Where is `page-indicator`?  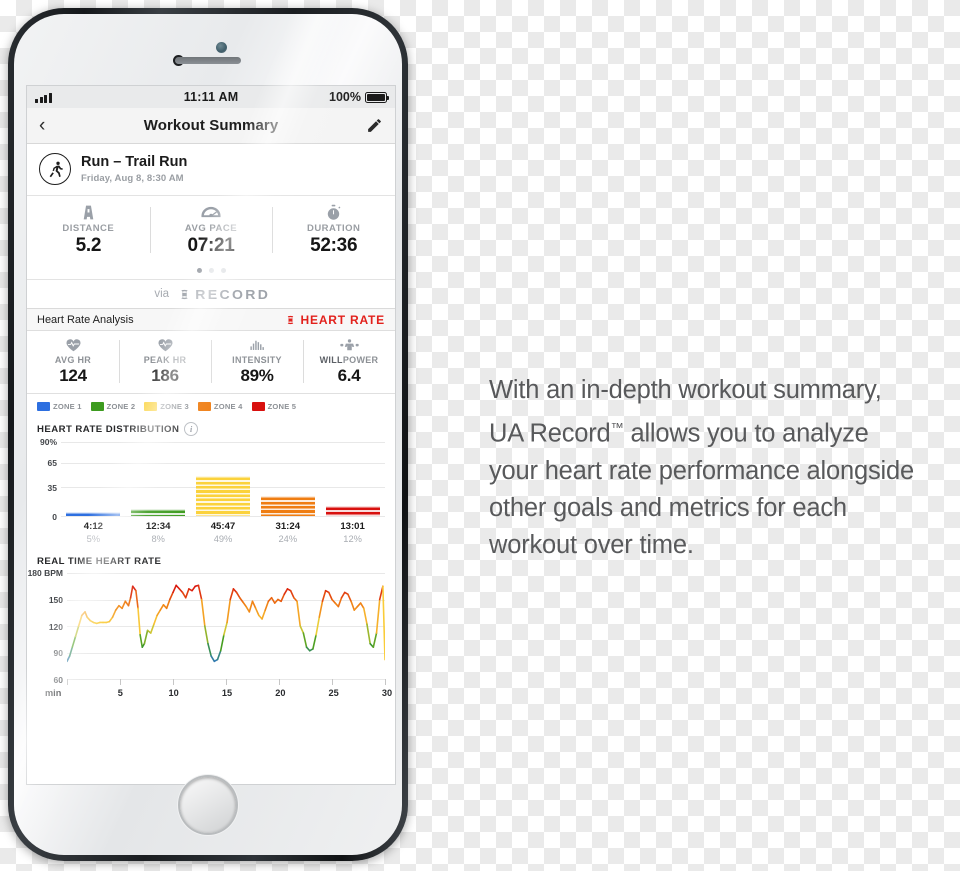 page-indicator is located at coordinates (211, 270).